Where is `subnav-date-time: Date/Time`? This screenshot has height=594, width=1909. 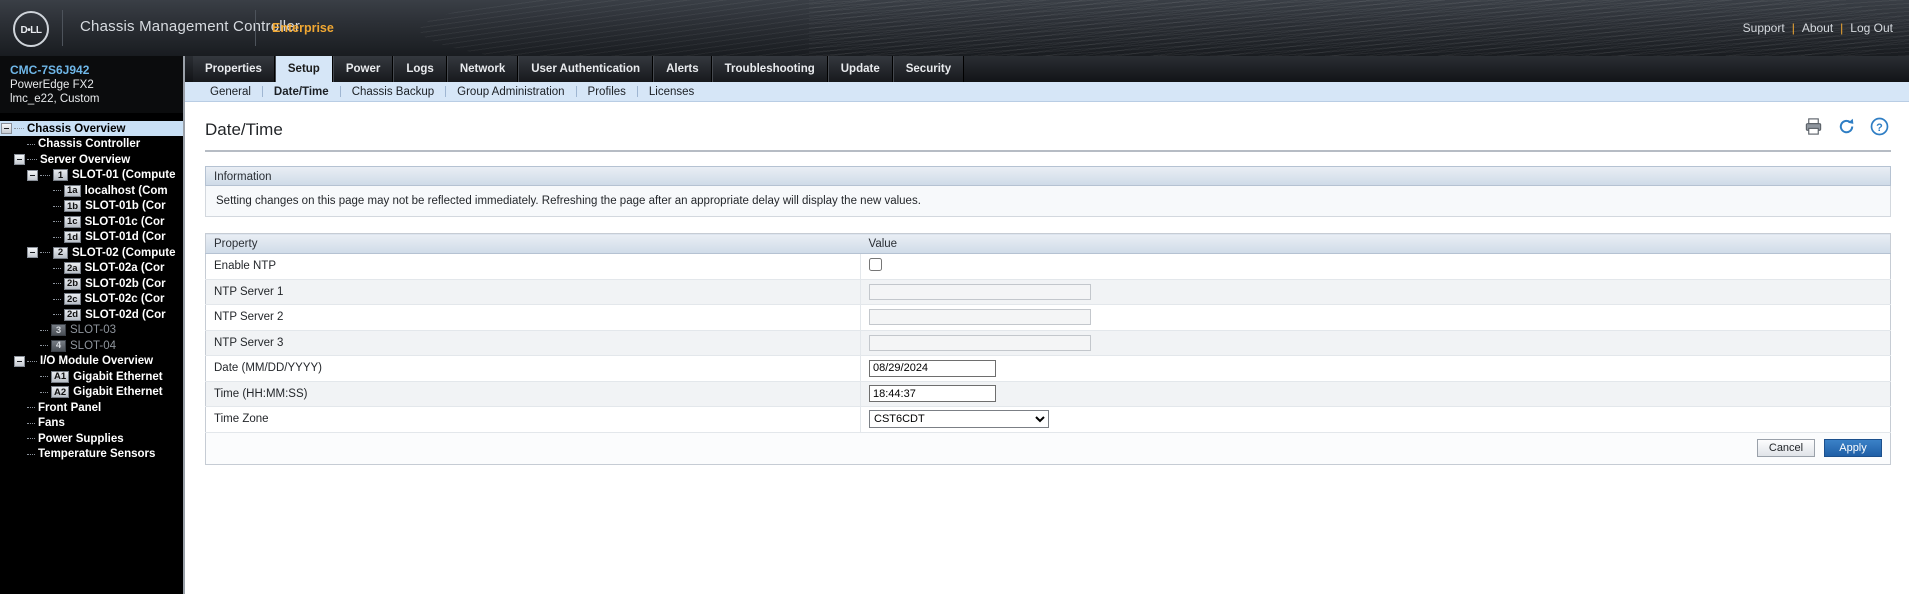
subnav-date-time: Date/Time is located at coordinates (301, 92).